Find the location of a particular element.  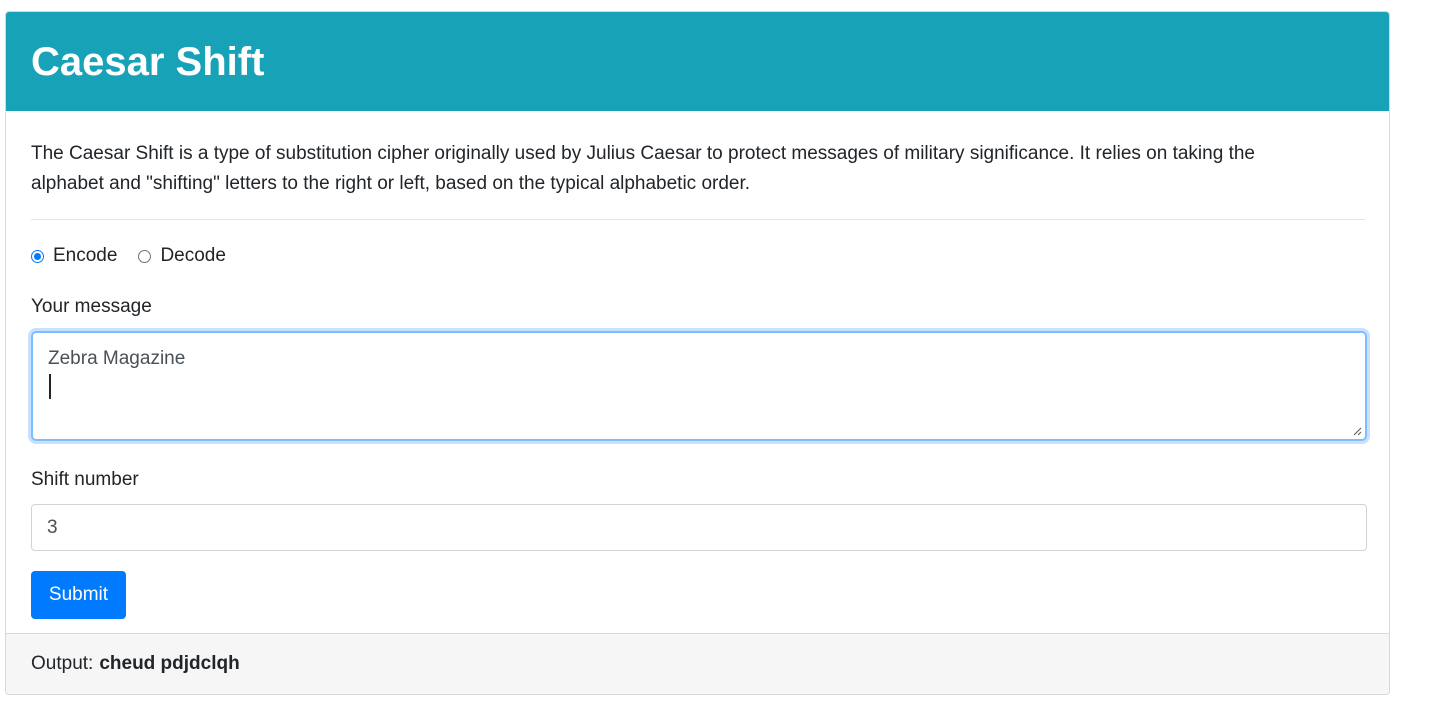

divider is located at coordinates (698, 219).